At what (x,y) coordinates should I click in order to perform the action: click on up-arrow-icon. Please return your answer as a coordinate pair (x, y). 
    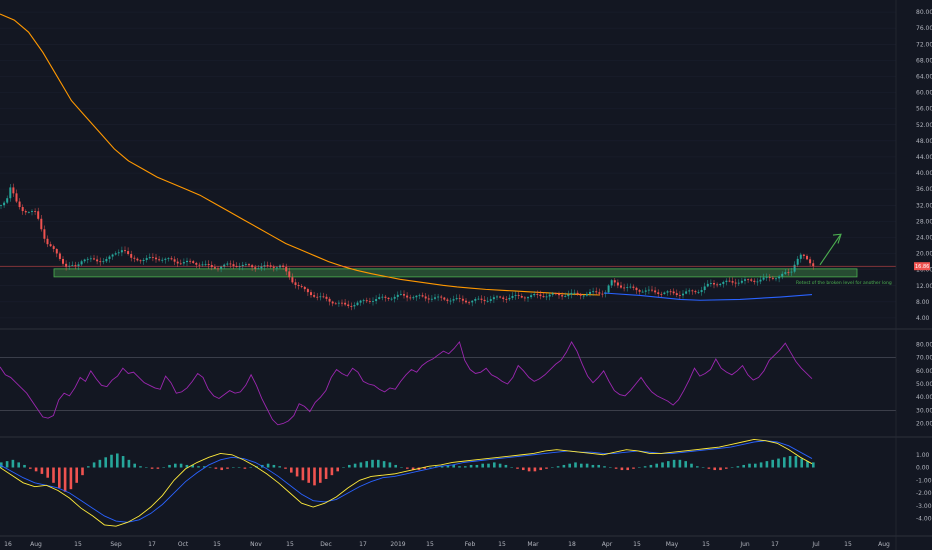
    Looking at the image, I should click on (830, 249).